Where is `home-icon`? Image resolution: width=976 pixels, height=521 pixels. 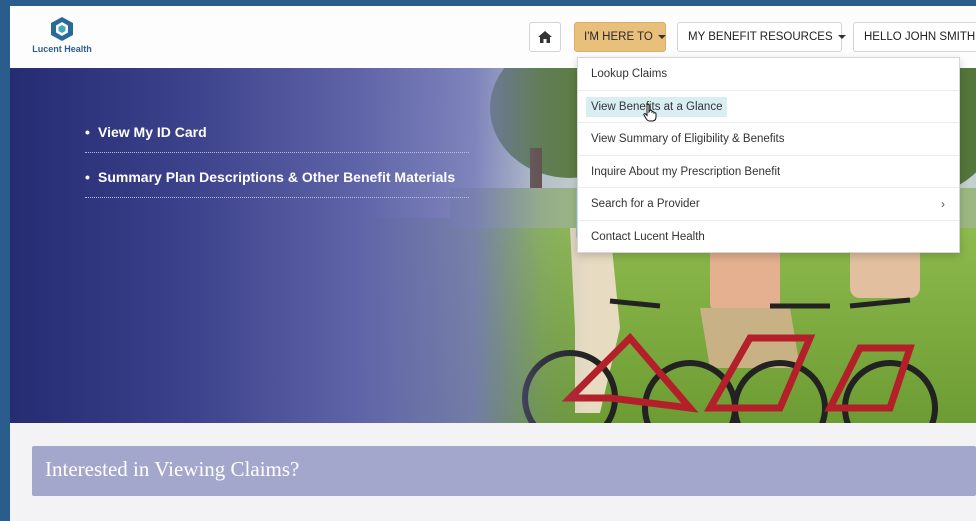 home-icon is located at coordinates (545, 36).